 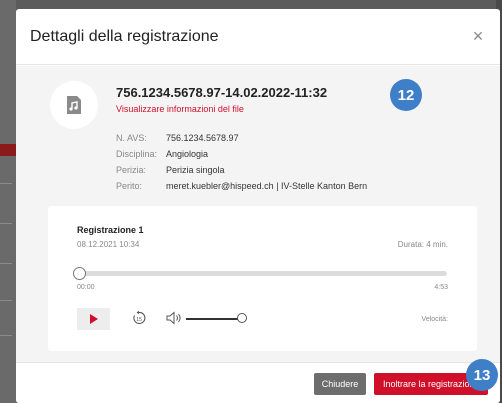 I want to click on volume-handle, so click(x=242, y=318).